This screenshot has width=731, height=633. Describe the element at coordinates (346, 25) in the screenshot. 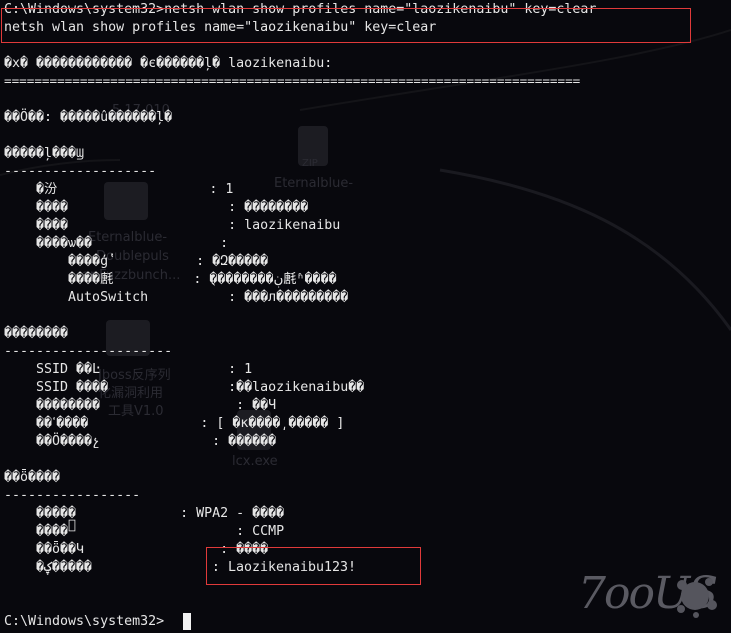

I see `command-highlight-box` at that location.